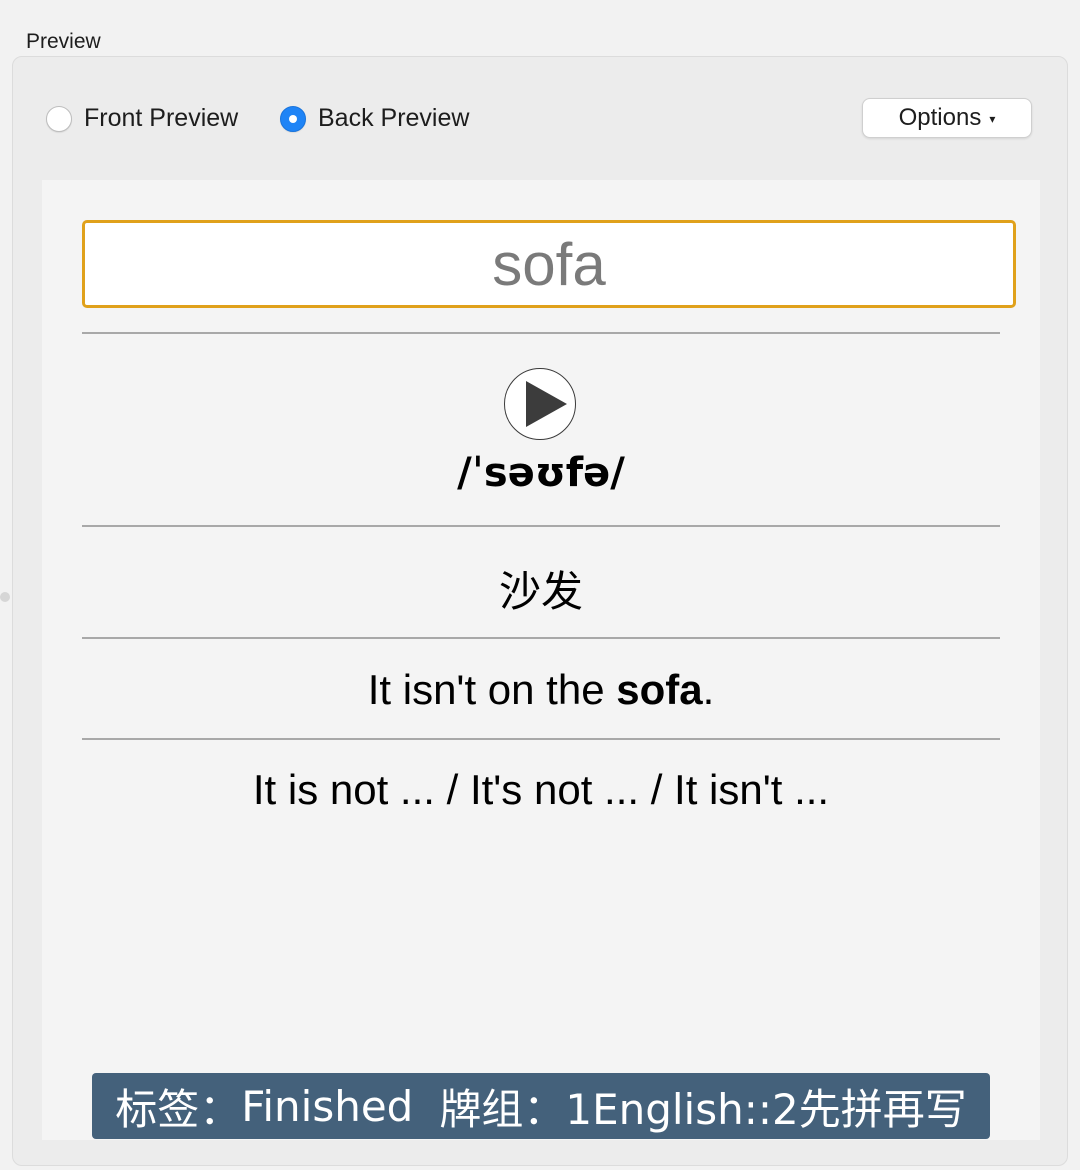  What do you see at coordinates (502, 1109) in the screenshot?
I see `deck-label: 牌组：` at bounding box center [502, 1109].